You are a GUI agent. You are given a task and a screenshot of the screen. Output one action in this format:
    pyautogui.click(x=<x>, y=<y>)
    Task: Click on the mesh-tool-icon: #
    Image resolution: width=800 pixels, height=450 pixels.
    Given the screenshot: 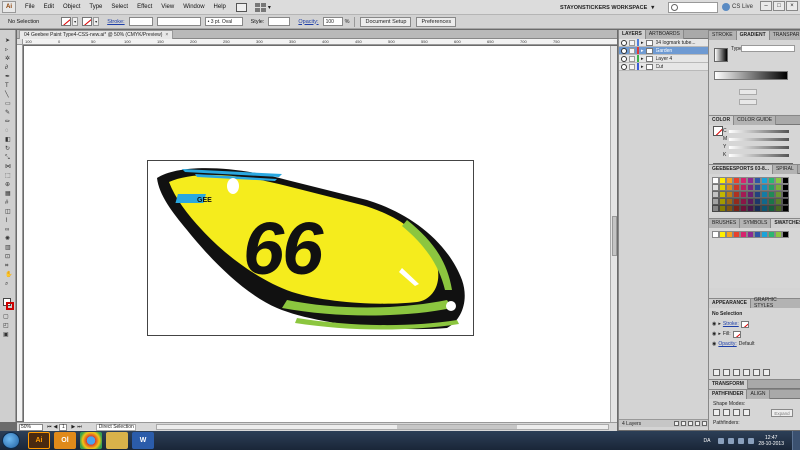 What is the action you would take?
    pyautogui.click(x=6, y=203)
    